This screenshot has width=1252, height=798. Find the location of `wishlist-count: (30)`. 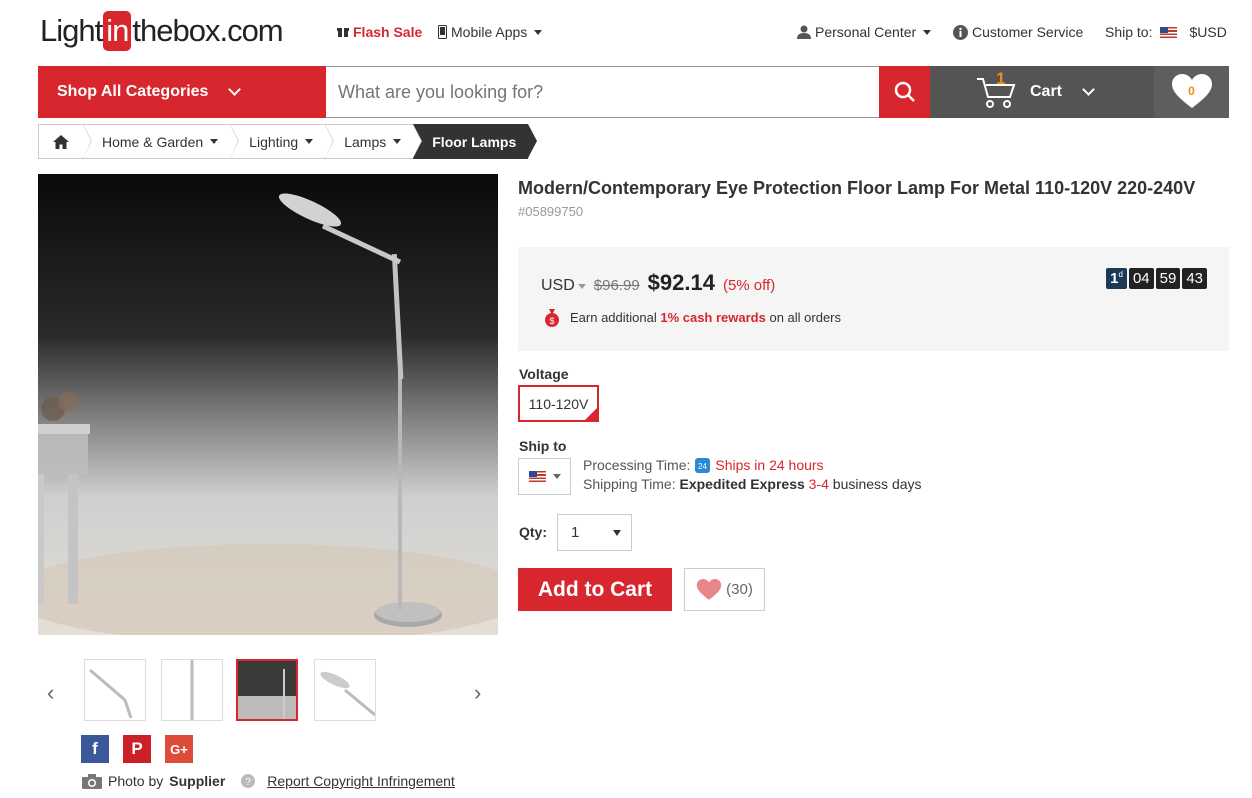

wishlist-count: (30) is located at coordinates (739, 589).